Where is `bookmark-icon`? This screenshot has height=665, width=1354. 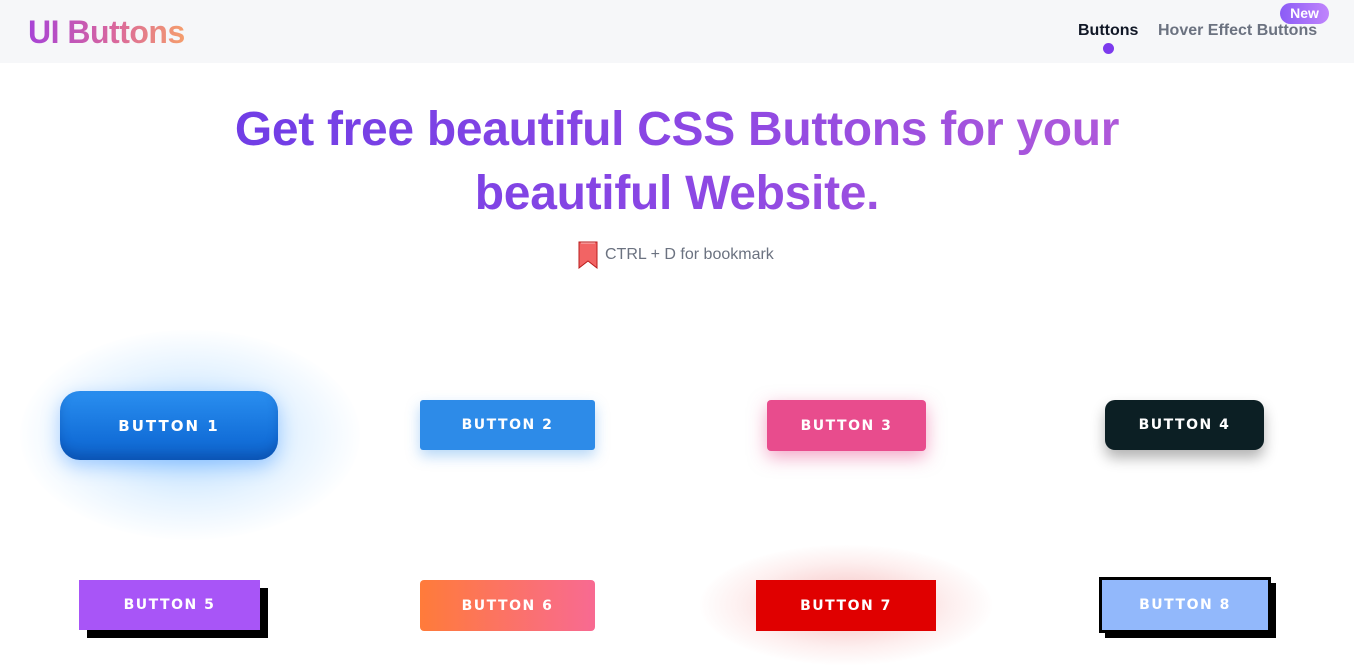
bookmark-icon is located at coordinates (588, 255).